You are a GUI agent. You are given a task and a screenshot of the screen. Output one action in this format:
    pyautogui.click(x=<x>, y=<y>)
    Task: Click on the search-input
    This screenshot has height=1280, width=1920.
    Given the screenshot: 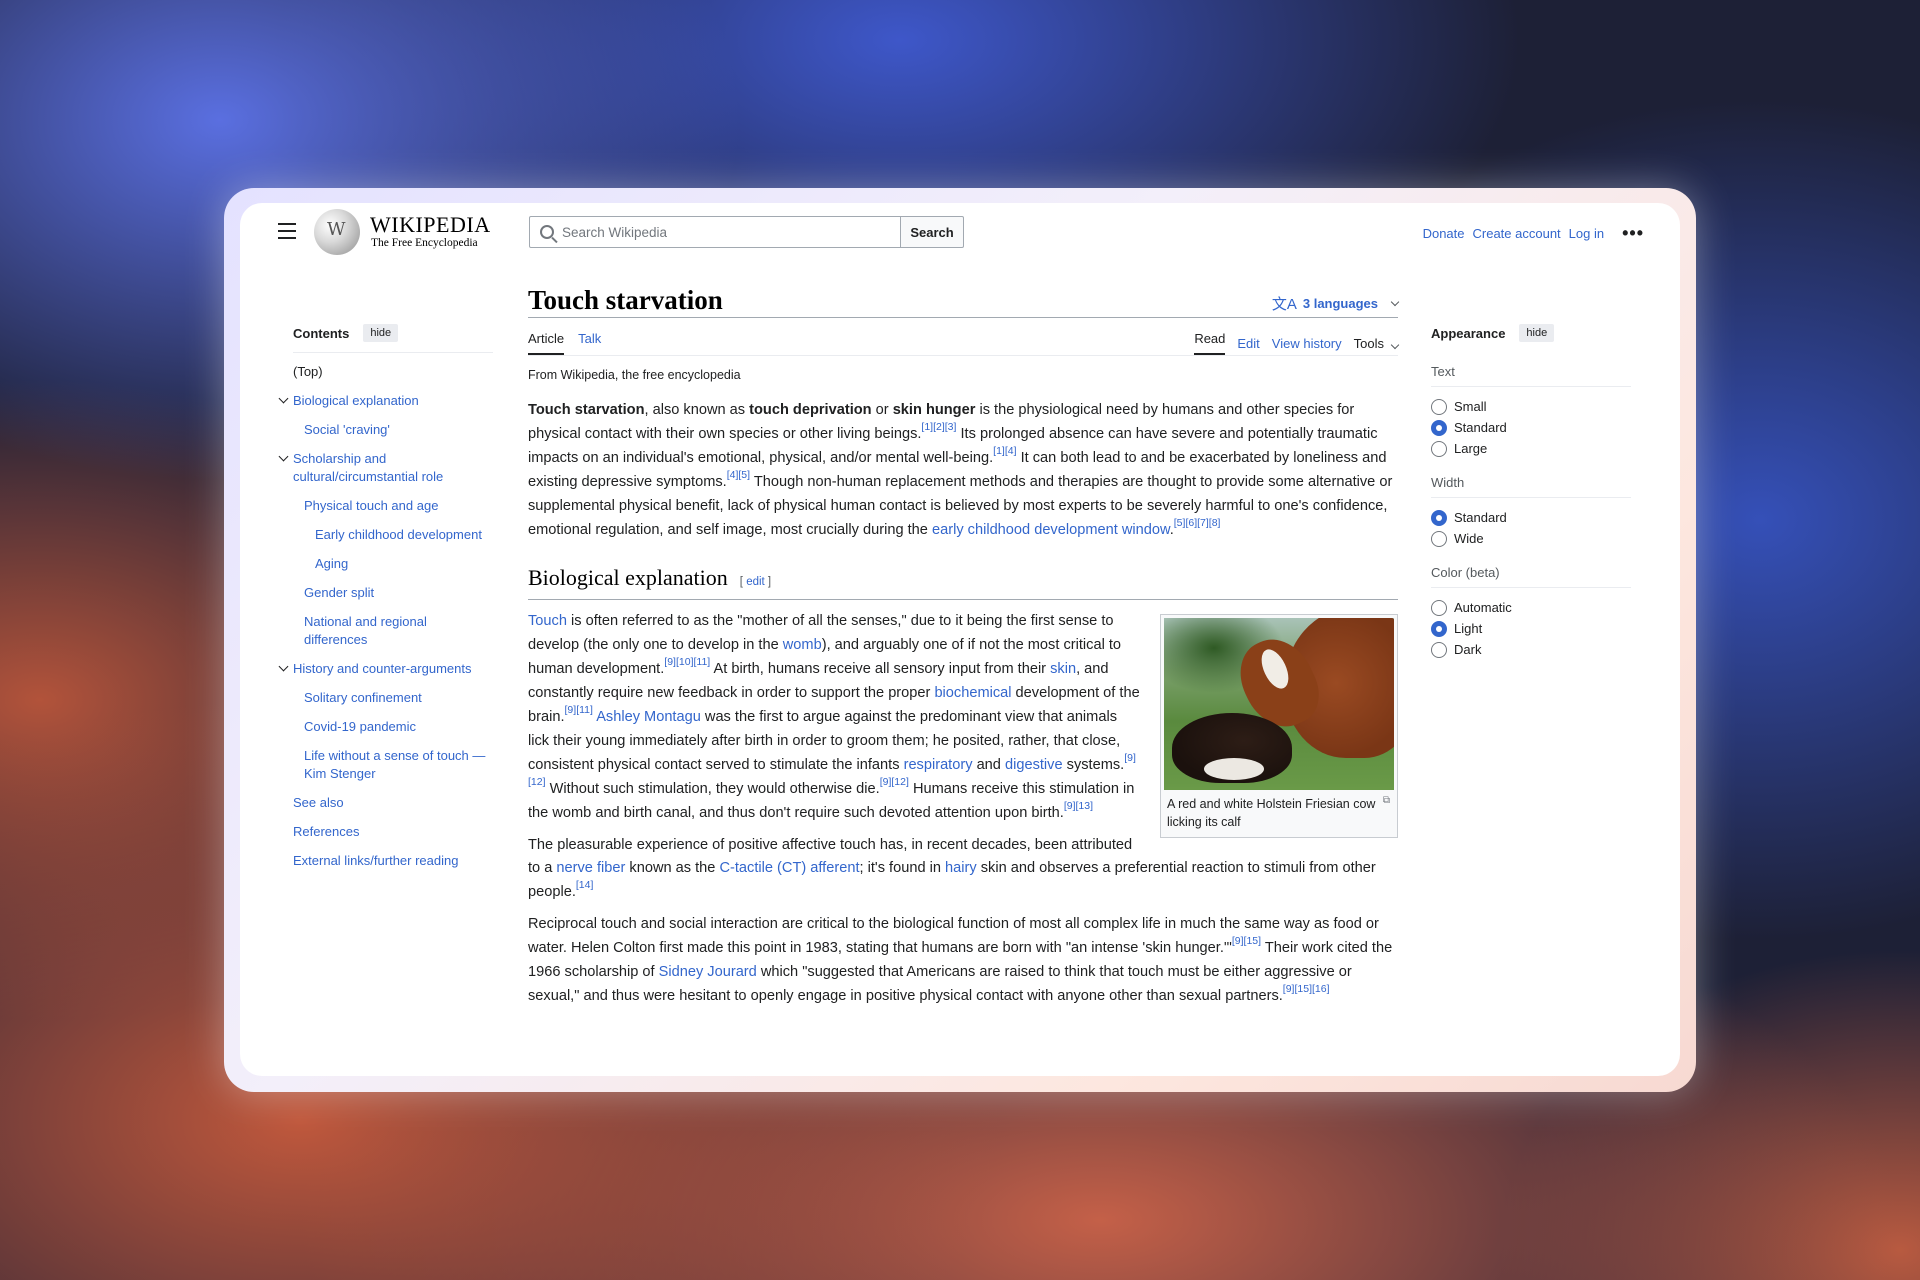 What is the action you would take?
    pyautogui.click(x=722, y=232)
    